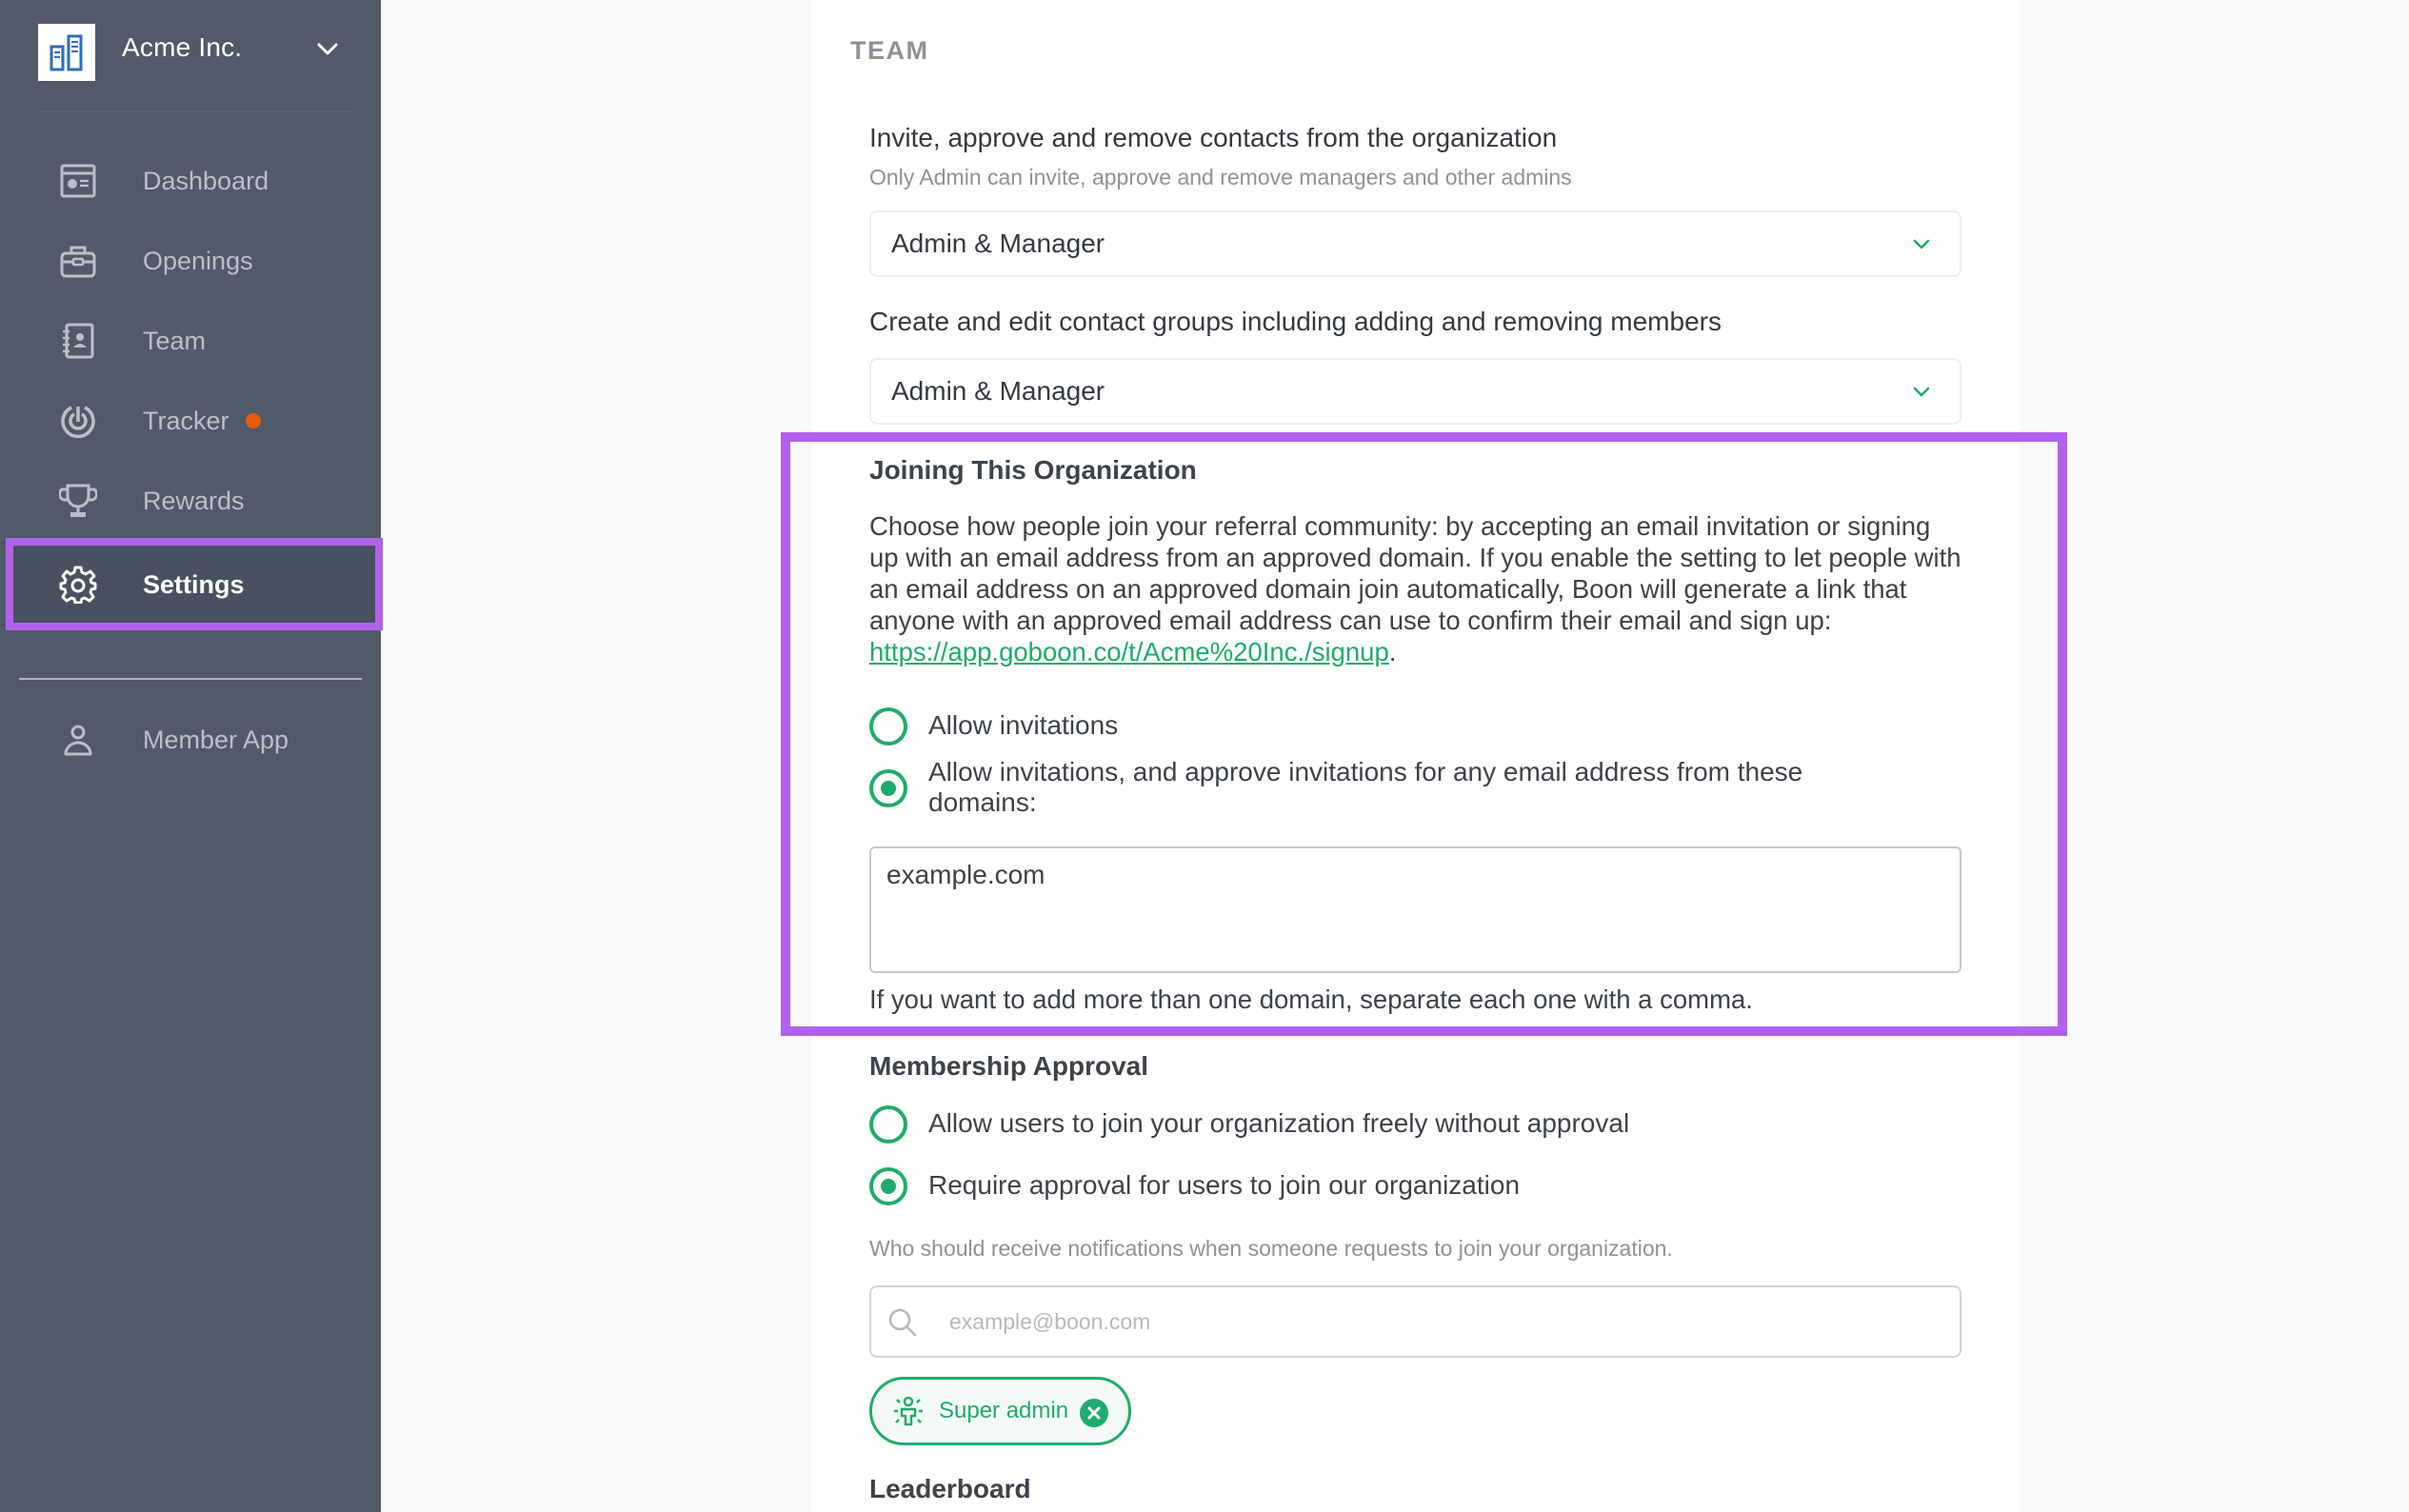 This screenshot has width=2409, height=1512. Describe the element at coordinates (198, 260) in the screenshot. I see `sidebar-item-label: Openings` at that location.